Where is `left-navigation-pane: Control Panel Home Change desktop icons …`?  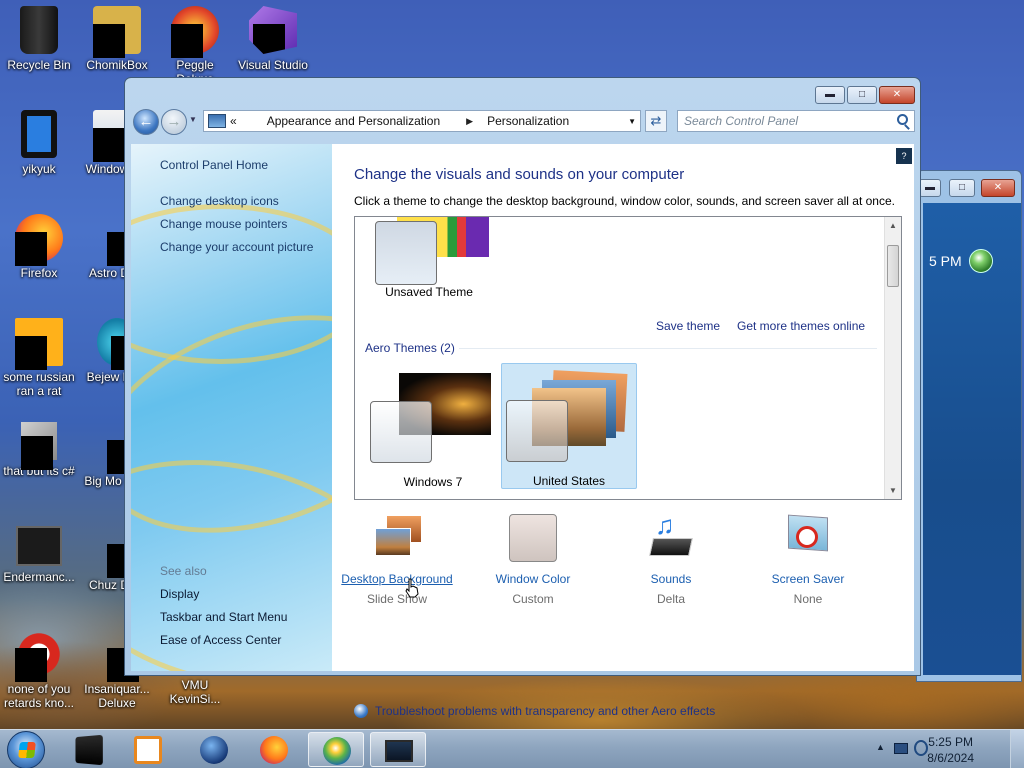 left-navigation-pane: Control Panel Home Change desktop icons … is located at coordinates (231, 407).